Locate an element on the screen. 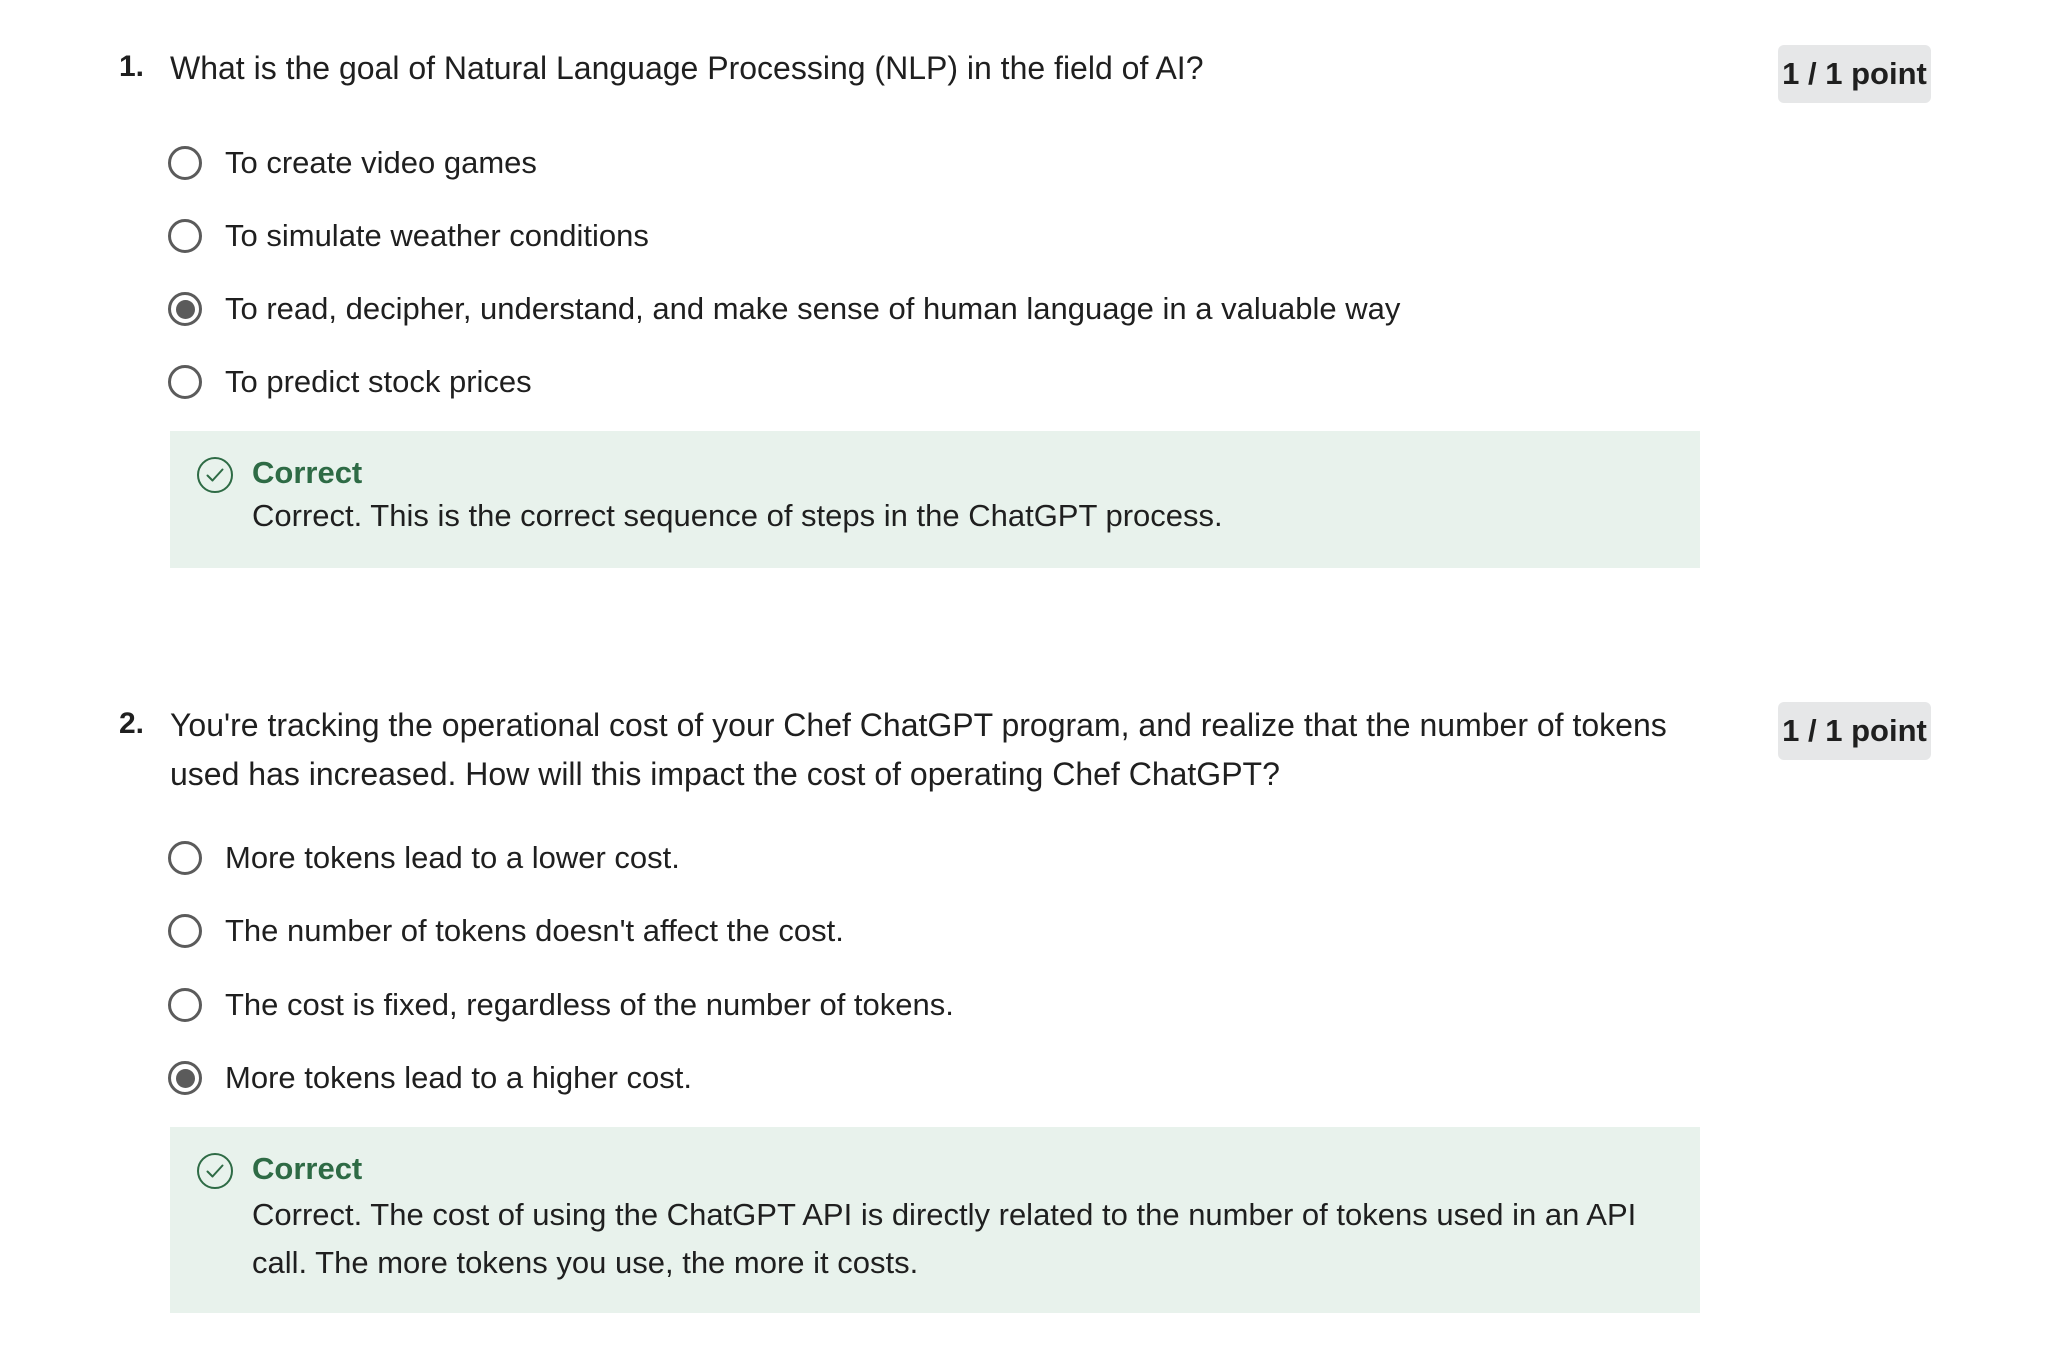  option-label: To simulate weather conditions is located at coordinates (437, 235).